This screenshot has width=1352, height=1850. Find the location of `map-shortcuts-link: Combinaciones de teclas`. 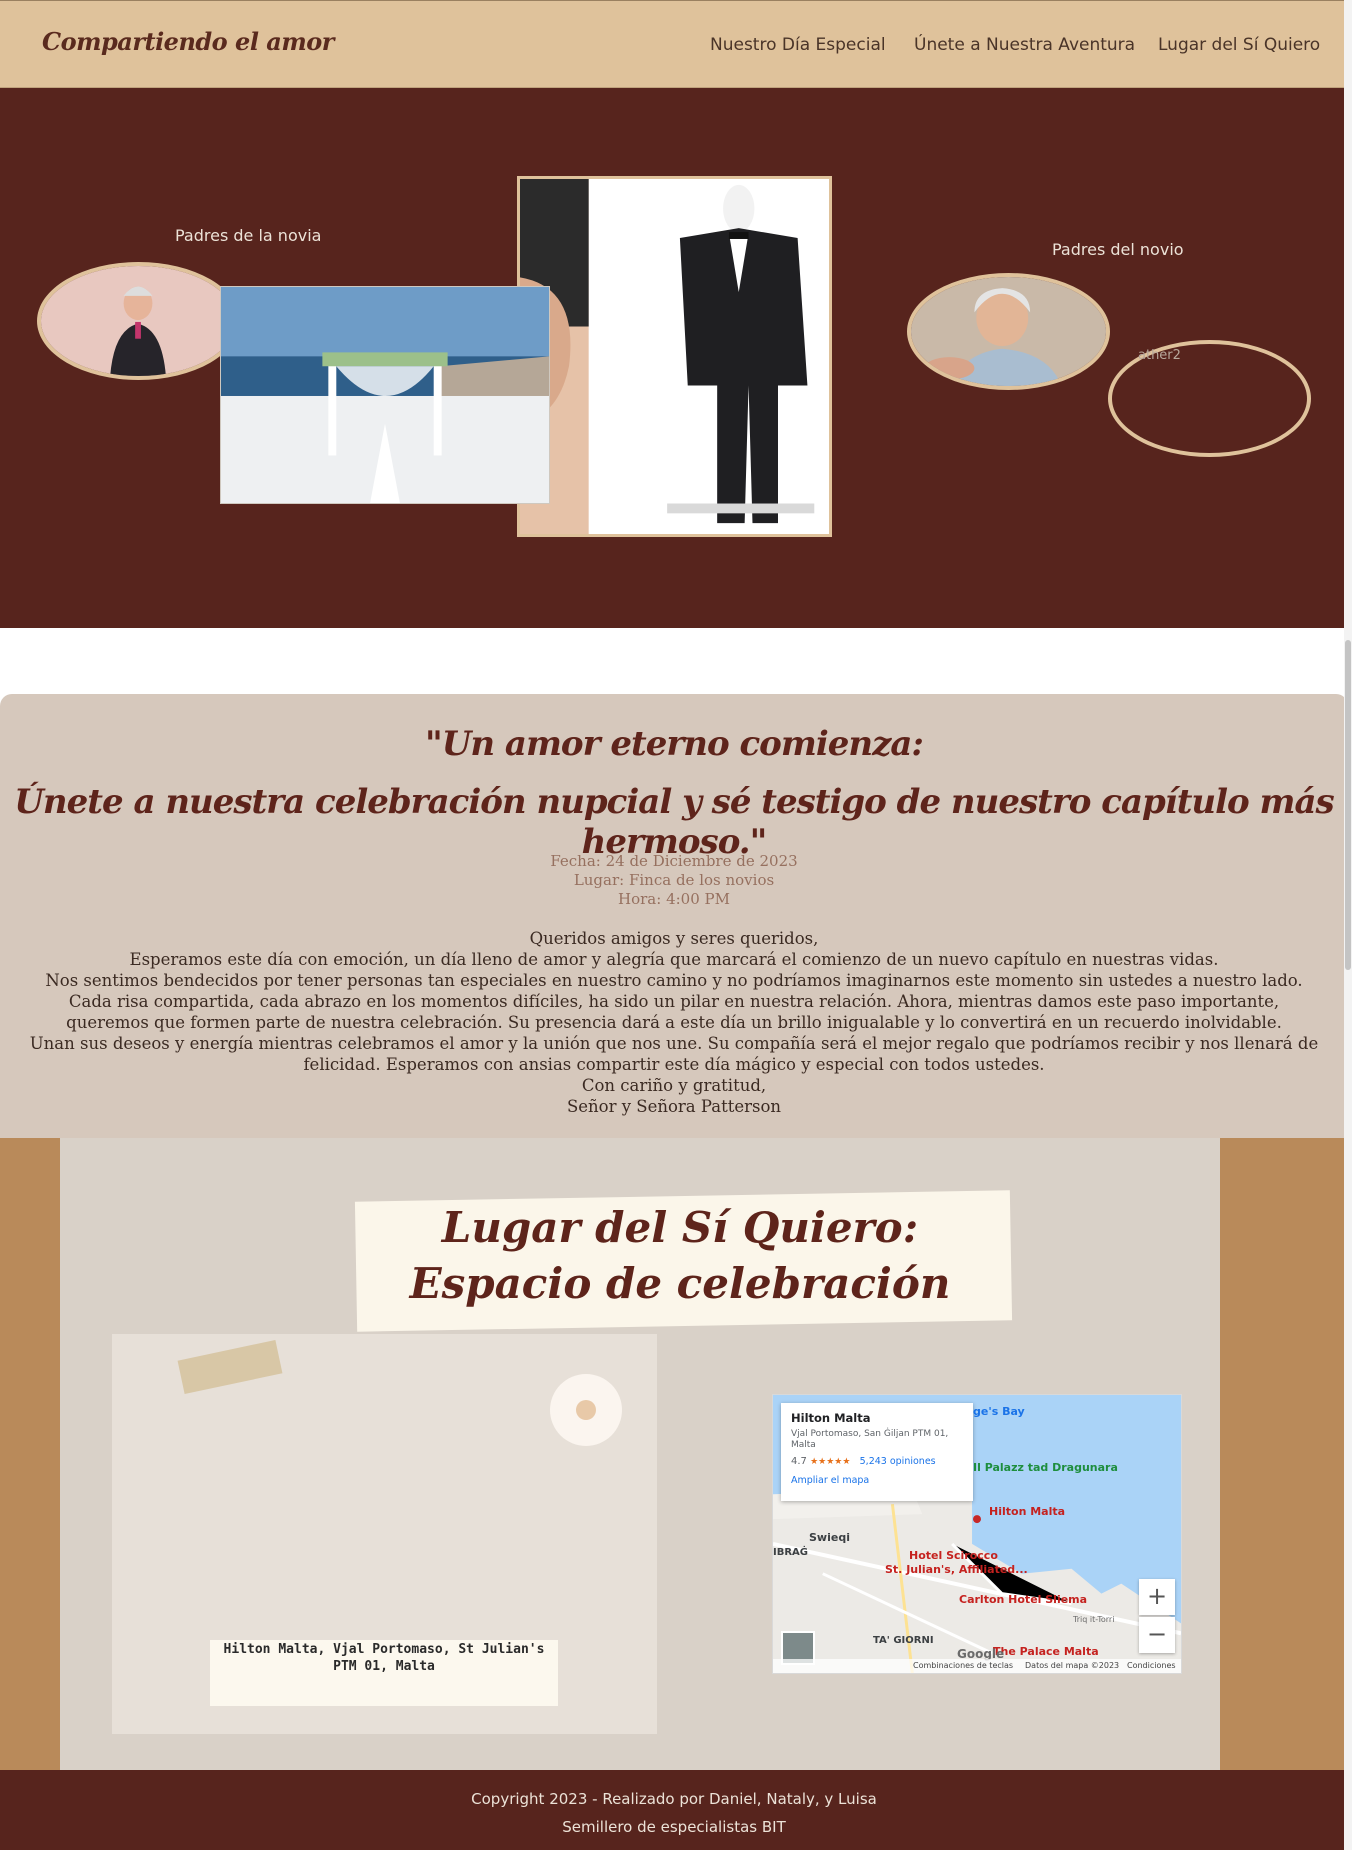

map-shortcuts-link: Combinaciones de teclas is located at coordinates (963, 1666).